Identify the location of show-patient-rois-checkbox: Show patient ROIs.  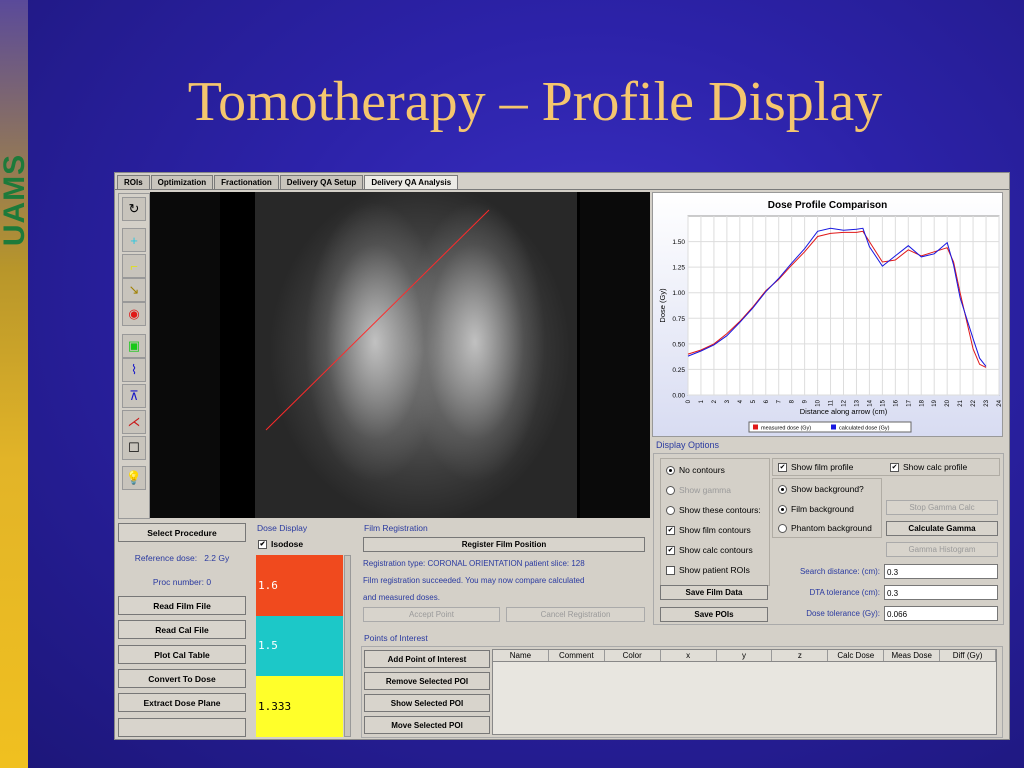
(708, 570).